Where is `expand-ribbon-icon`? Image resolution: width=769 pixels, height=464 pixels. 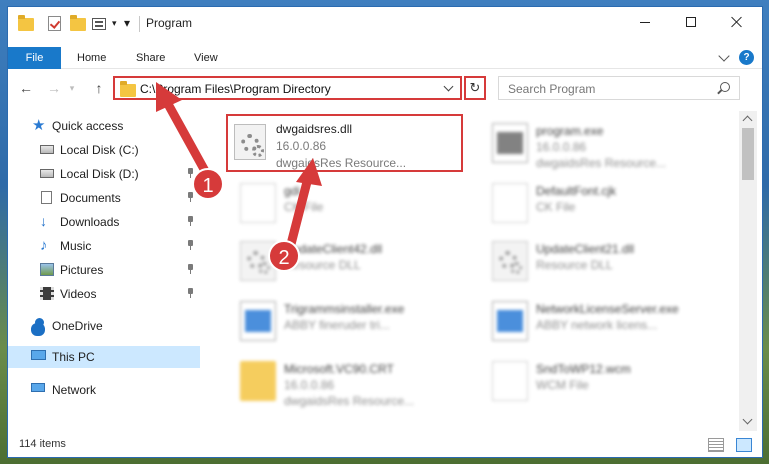
expand-ribbon-icon is located at coordinates (724, 56).